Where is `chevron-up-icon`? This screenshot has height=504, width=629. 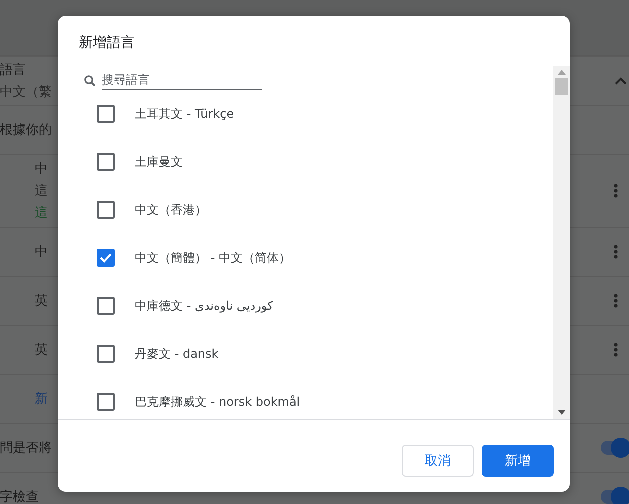 chevron-up-icon is located at coordinates (621, 81).